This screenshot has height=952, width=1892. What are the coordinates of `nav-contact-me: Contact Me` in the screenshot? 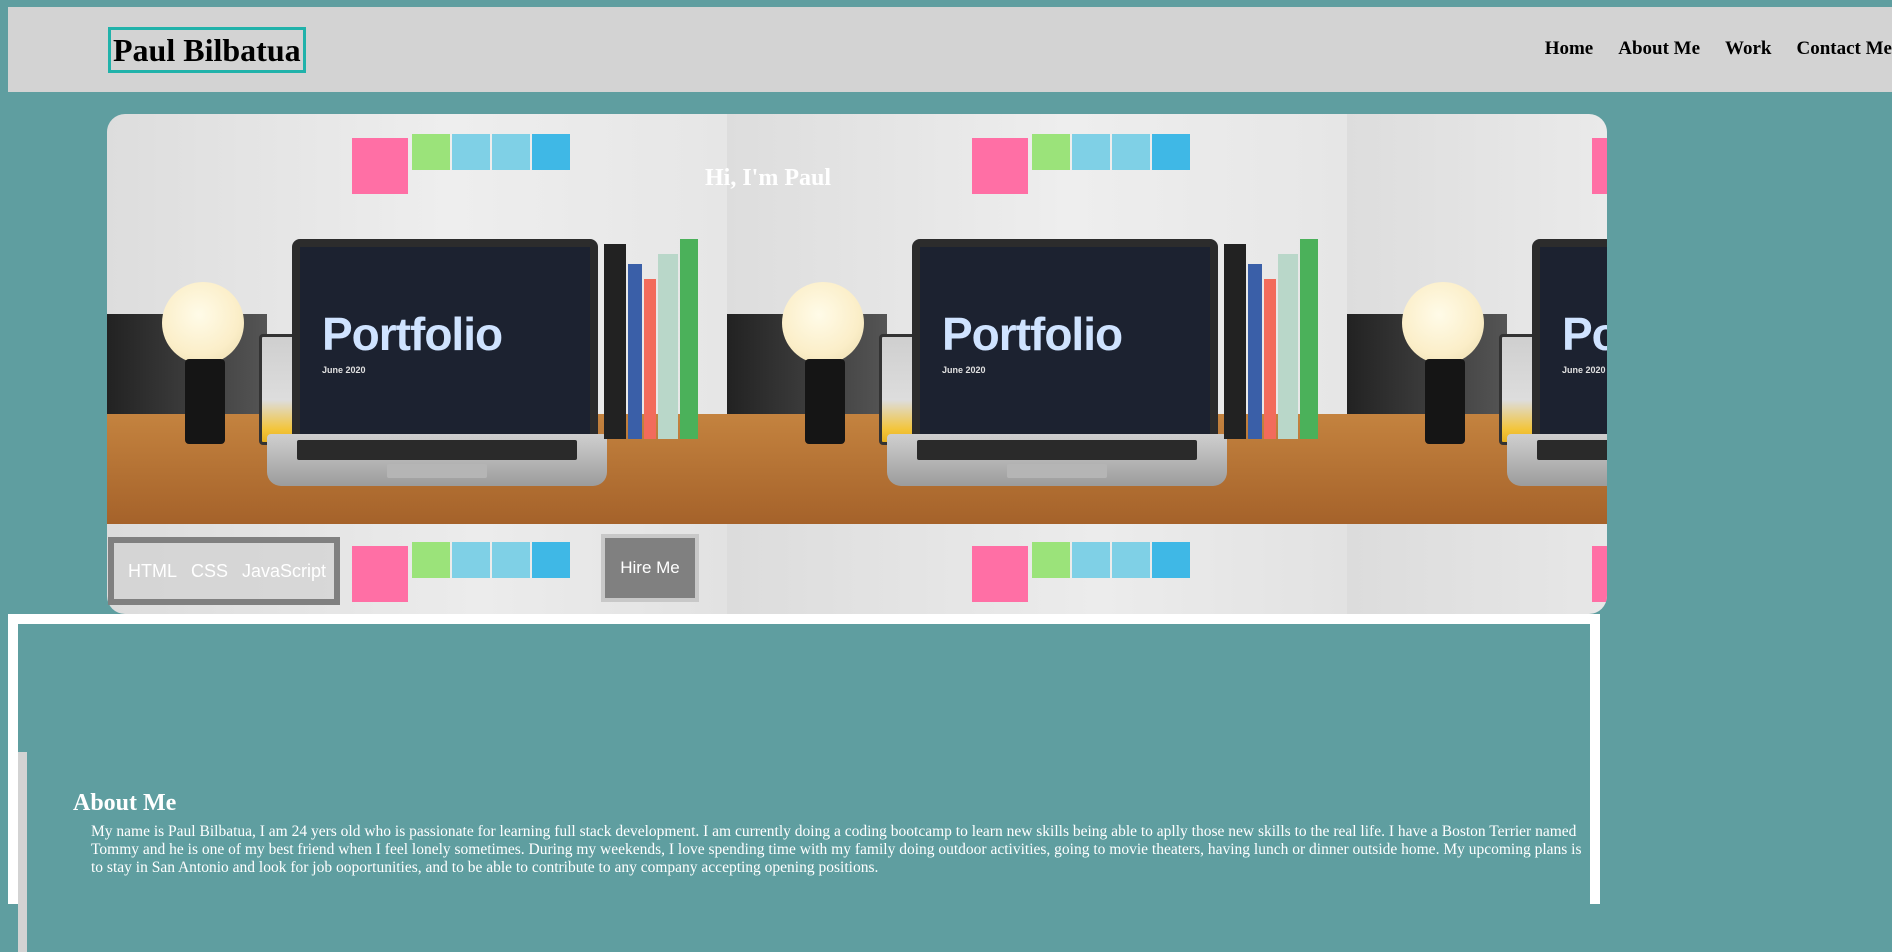 It's located at (1844, 49).